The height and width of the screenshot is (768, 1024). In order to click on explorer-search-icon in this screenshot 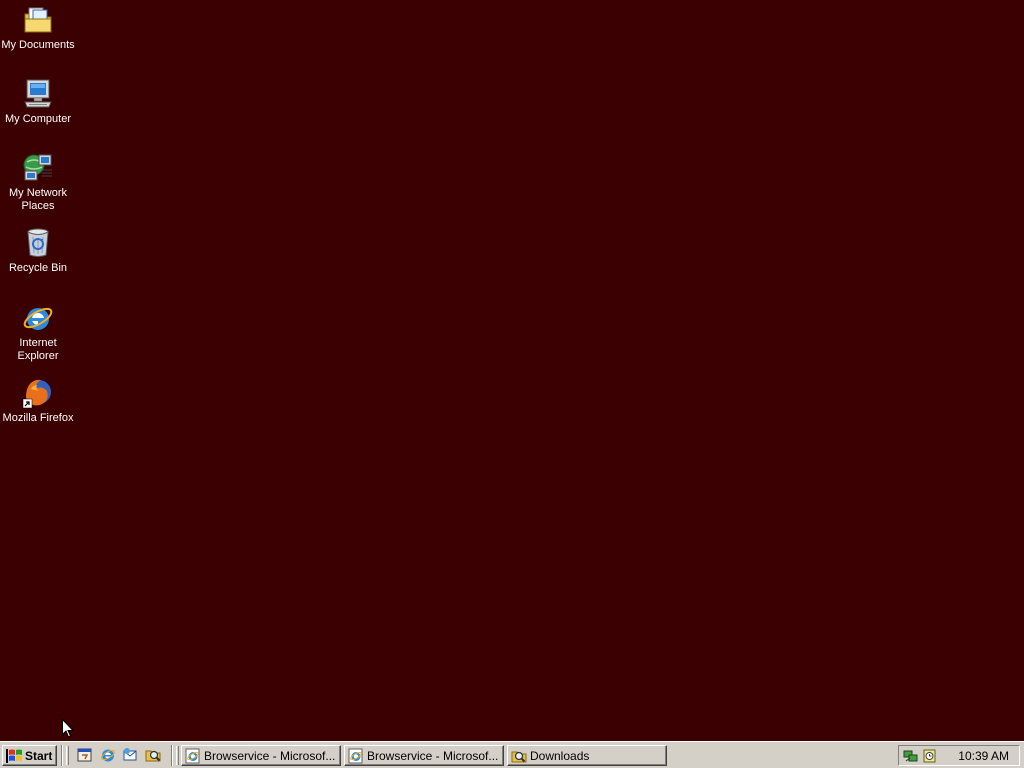, I will do `click(153, 755)`.